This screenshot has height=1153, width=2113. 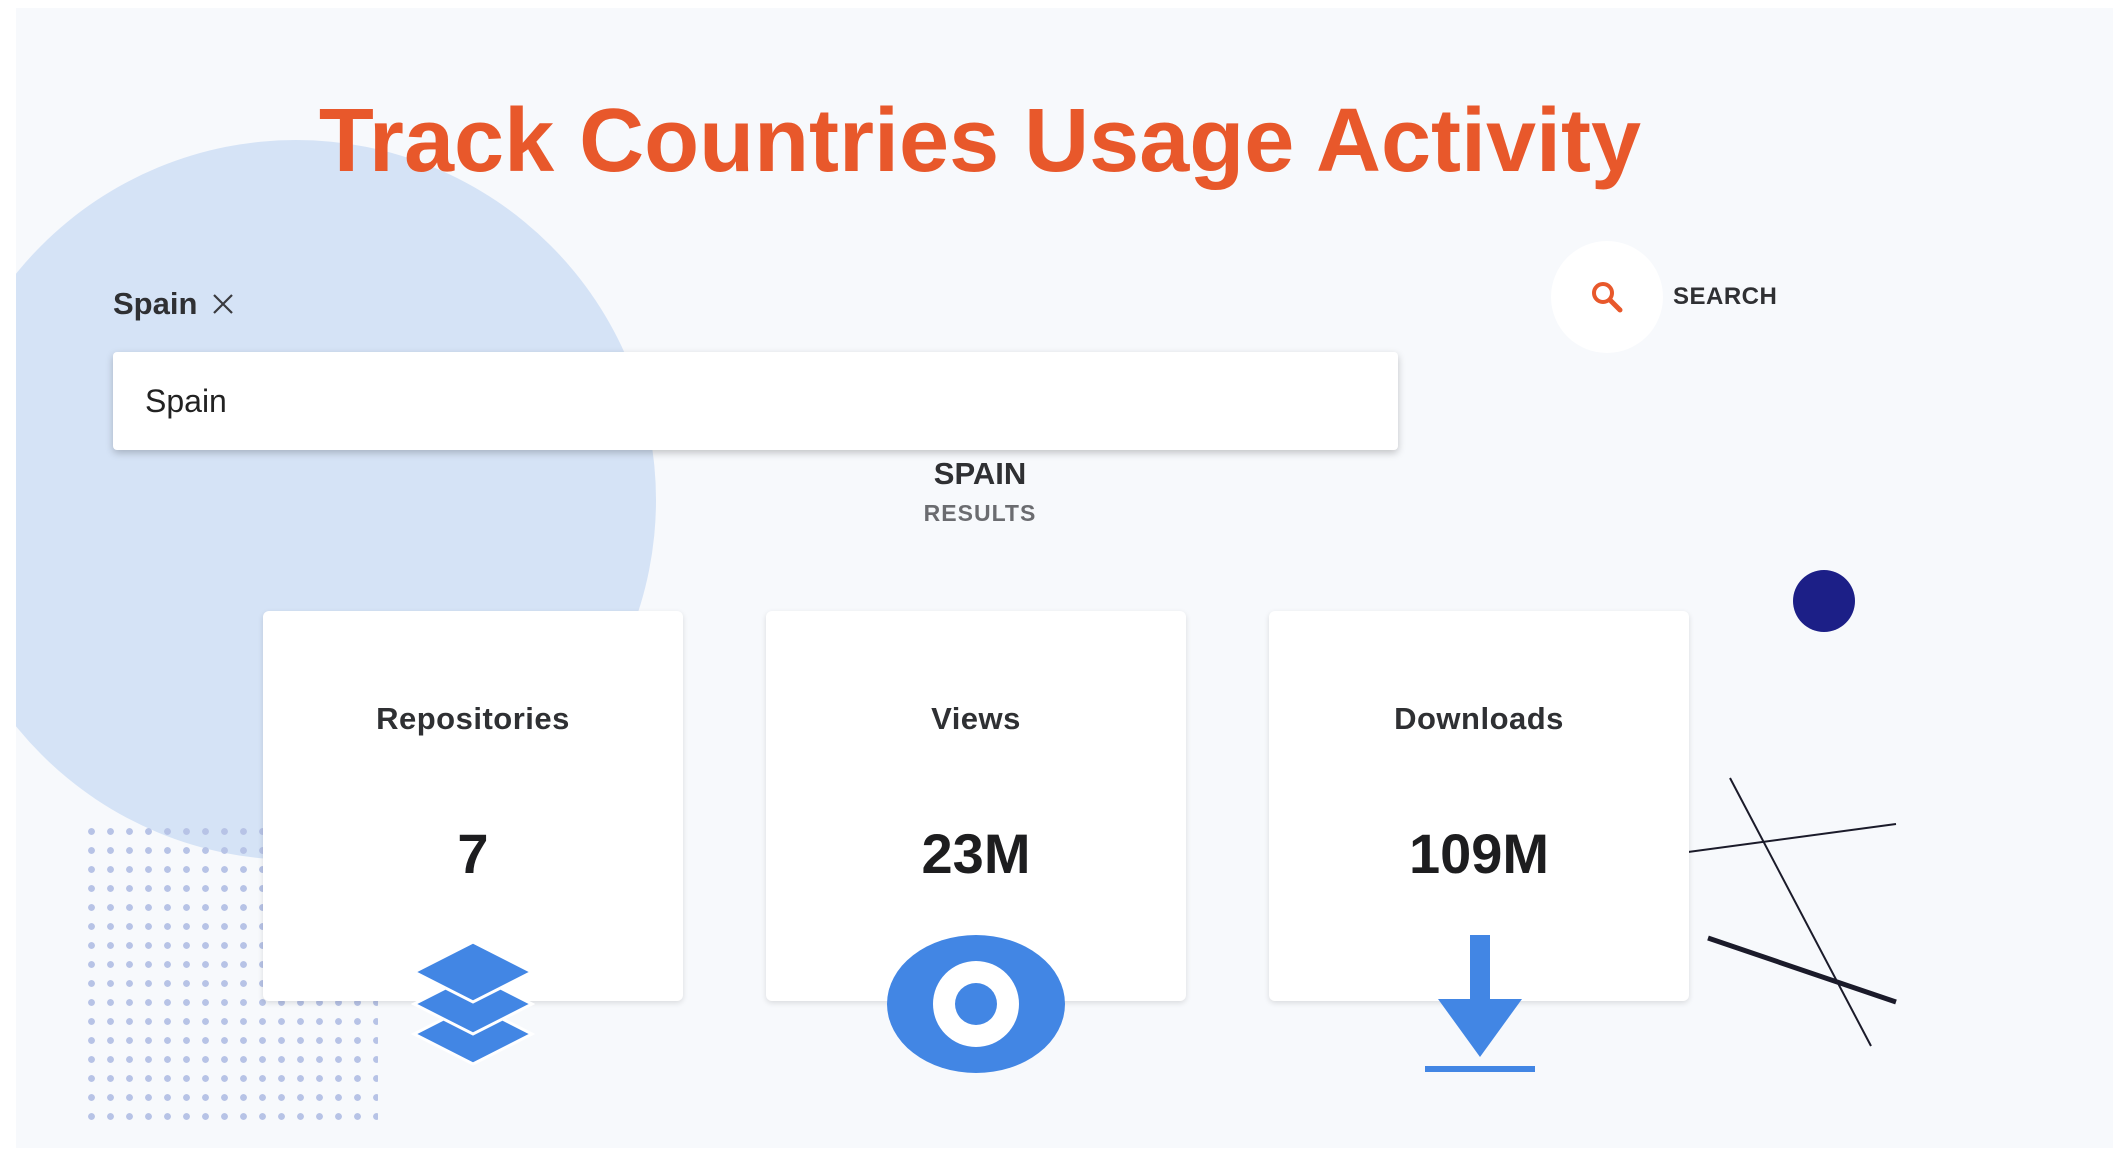 I want to click on layers-icon, so click(x=473, y=1003).